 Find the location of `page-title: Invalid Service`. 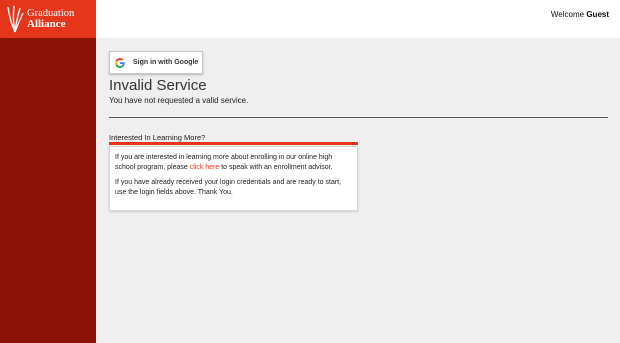

page-title: Invalid Service is located at coordinates (158, 85).